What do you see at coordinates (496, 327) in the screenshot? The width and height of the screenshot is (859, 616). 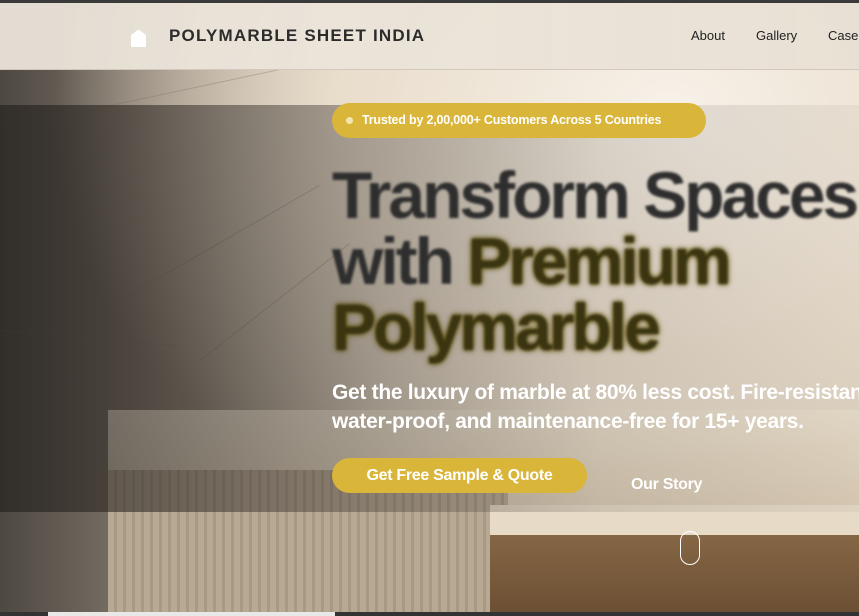 I see `headline-line-3-highlight: Polymarble` at bounding box center [496, 327].